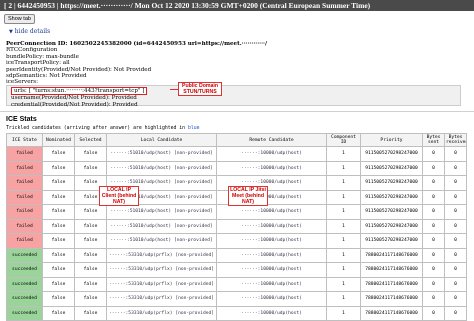  I want to click on column-header: Selected, so click(90, 140).